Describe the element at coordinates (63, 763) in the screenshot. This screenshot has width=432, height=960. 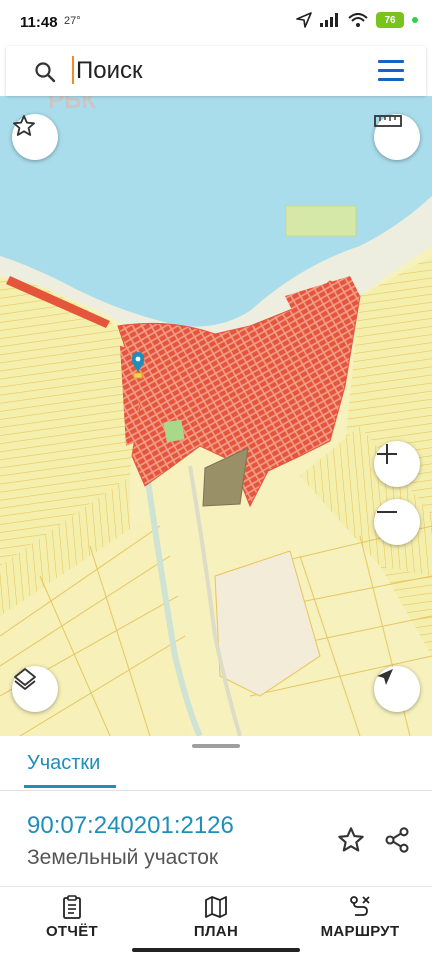
I see `tab-parcels: Участки` at that location.